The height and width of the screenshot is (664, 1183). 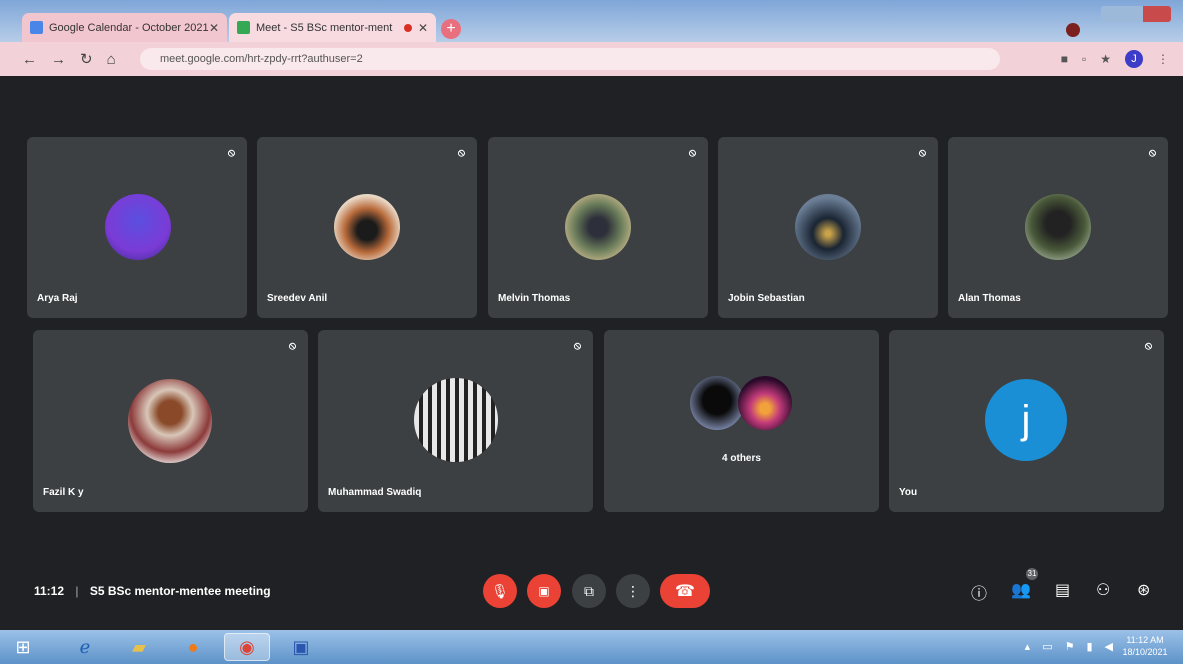 I want to click on participant-name: Arya Raj, so click(x=57, y=298).